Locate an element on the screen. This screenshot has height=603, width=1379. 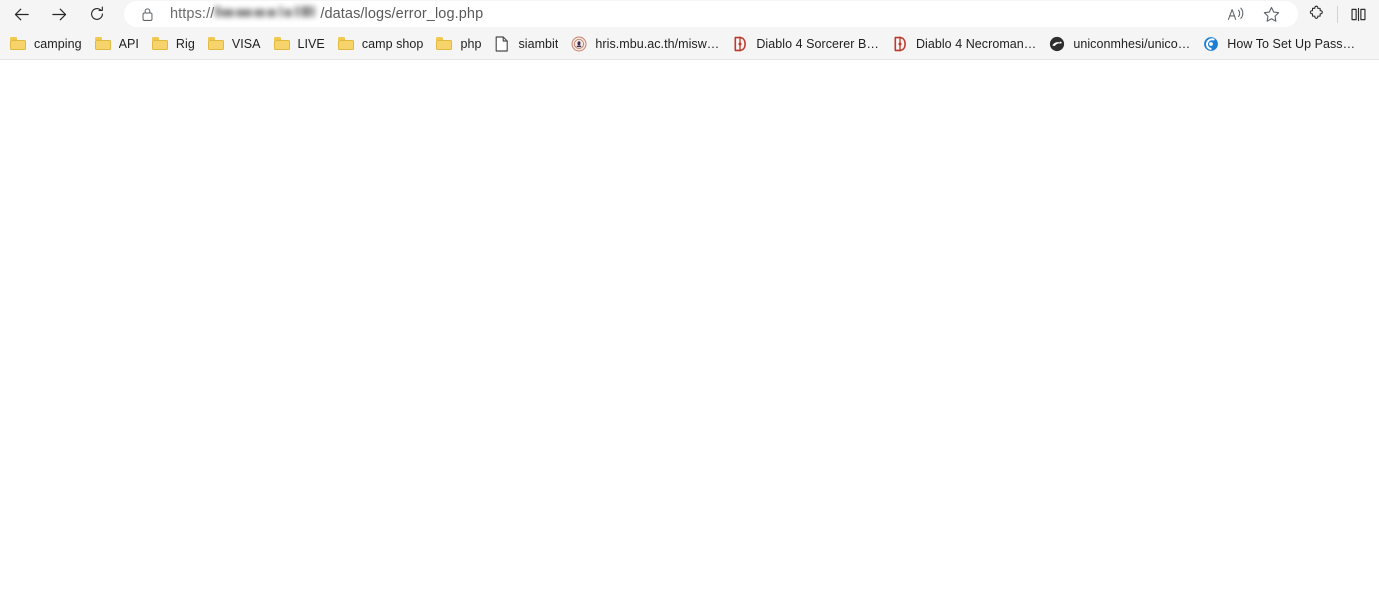
forward-button is located at coordinates (59, 14).